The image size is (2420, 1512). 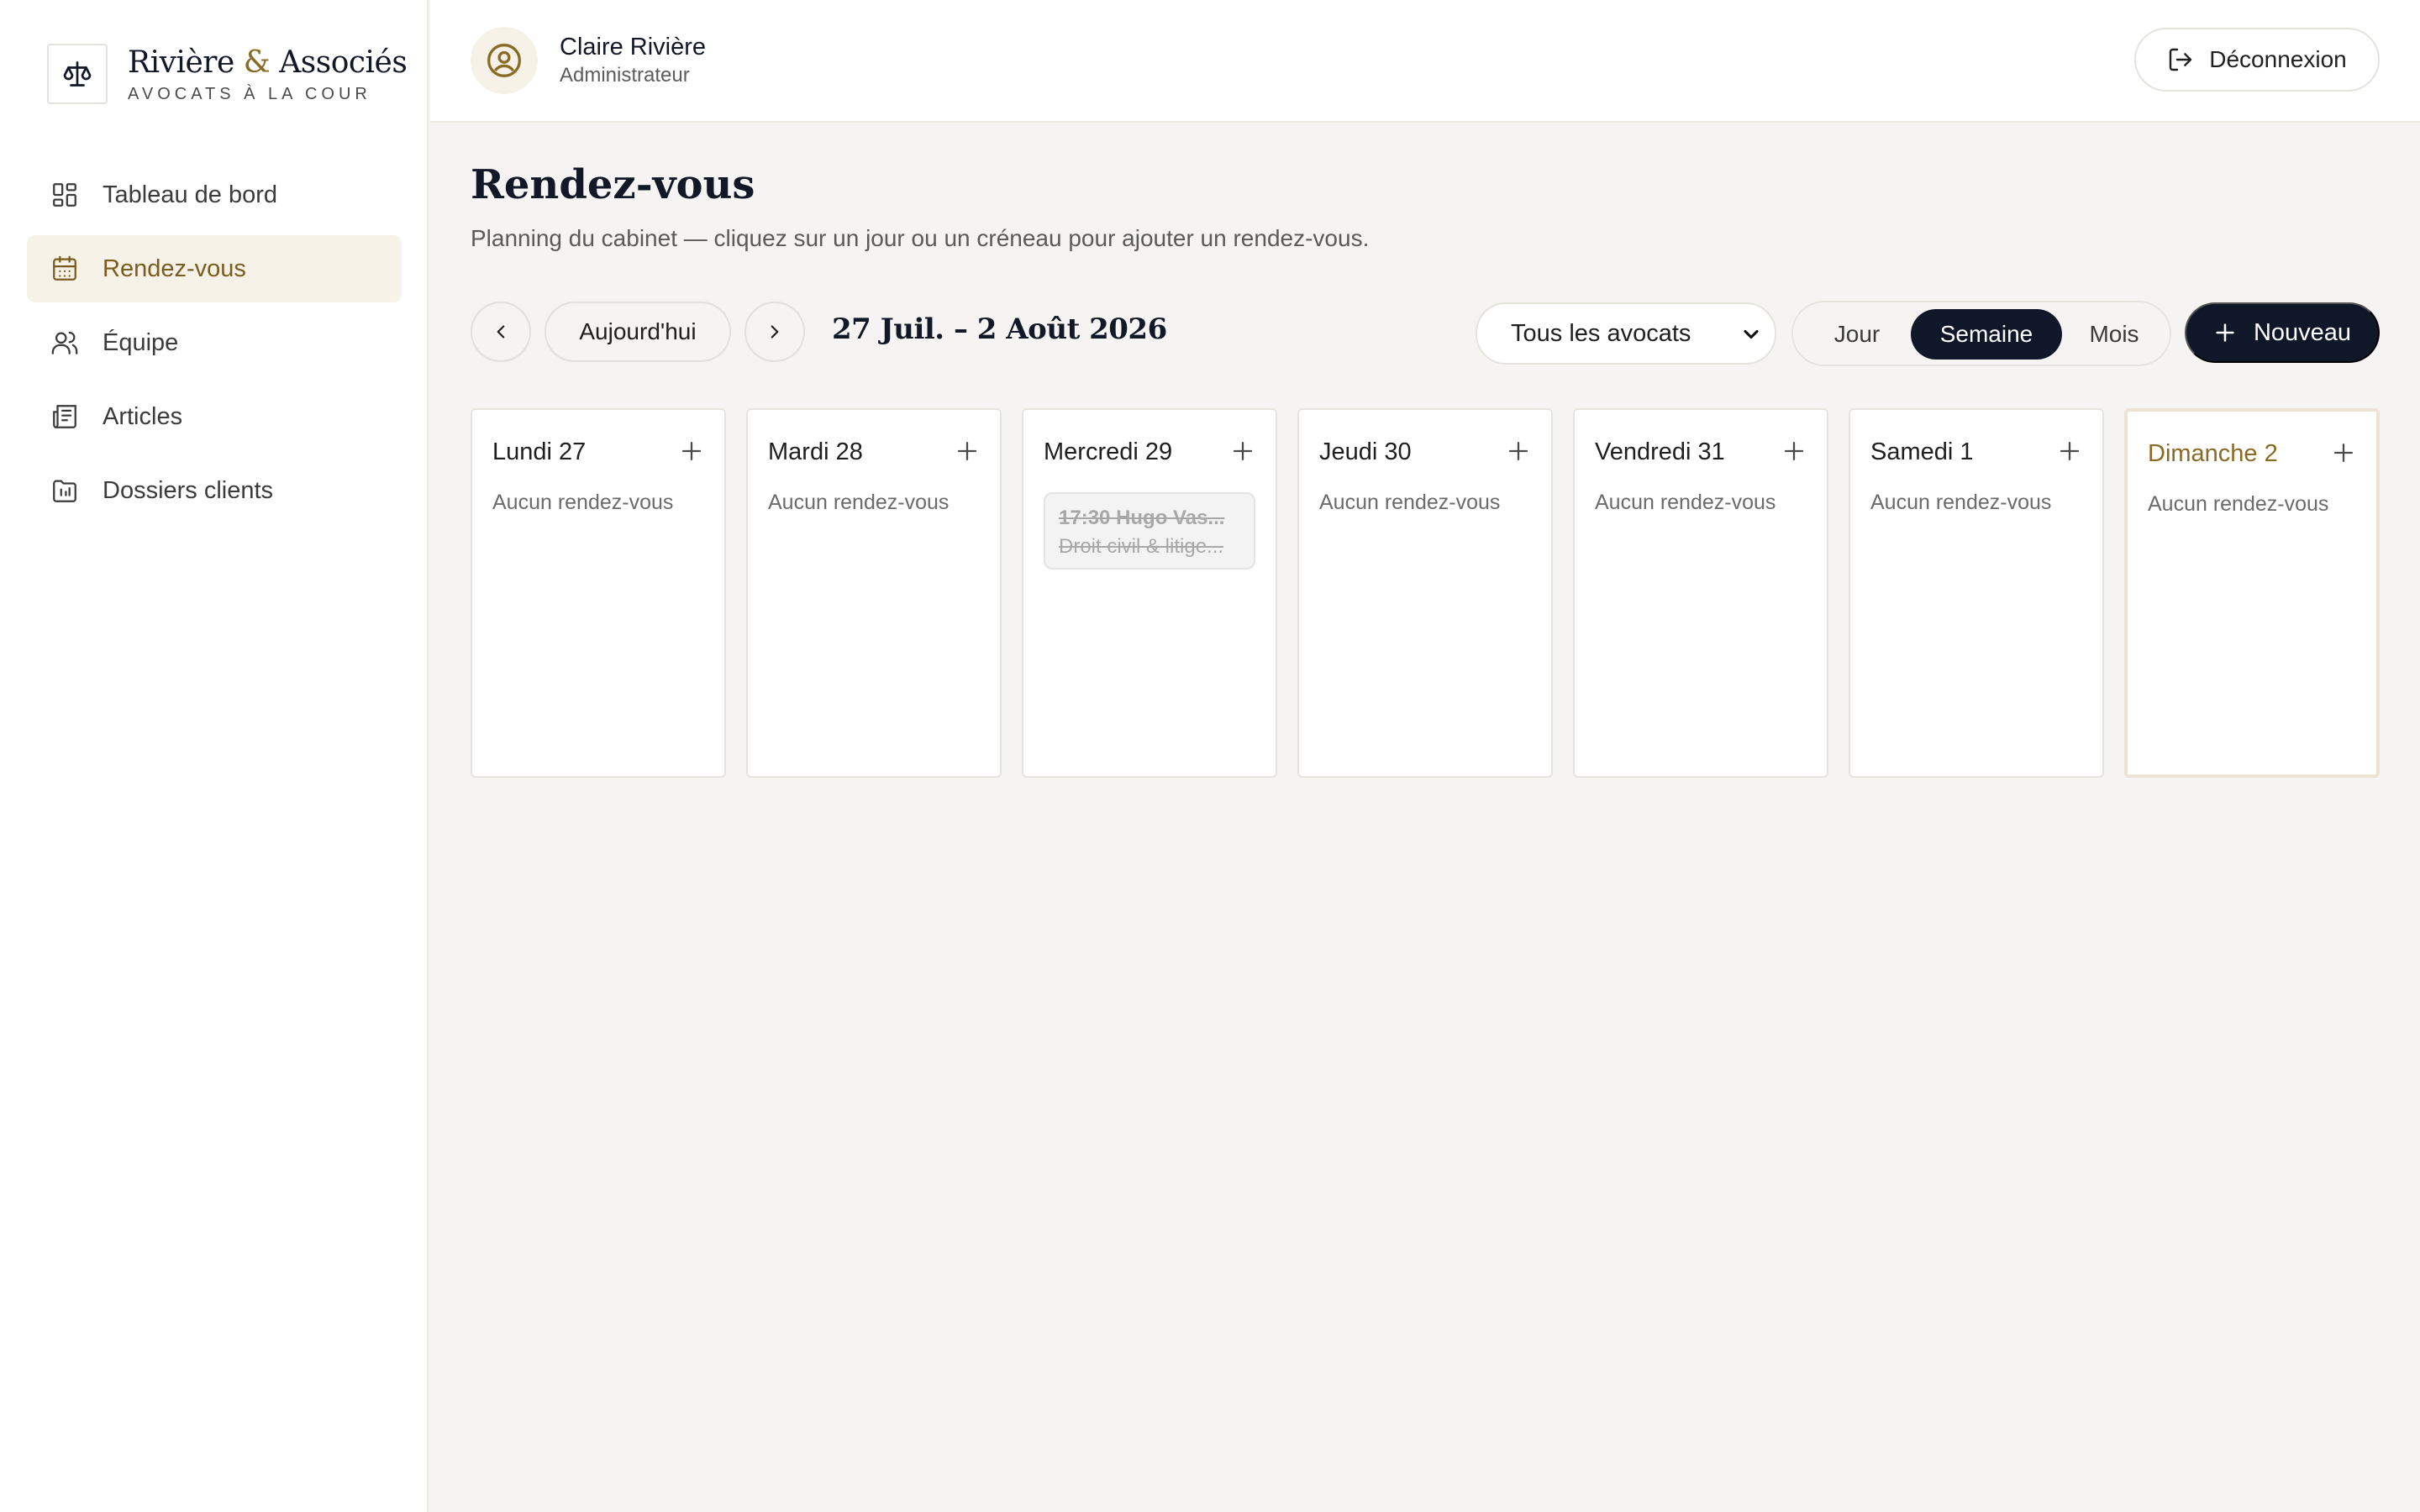 What do you see at coordinates (188, 490) in the screenshot?
I see `sidebar-item-label: Dossiers clients` at bounding box center [188, 490].